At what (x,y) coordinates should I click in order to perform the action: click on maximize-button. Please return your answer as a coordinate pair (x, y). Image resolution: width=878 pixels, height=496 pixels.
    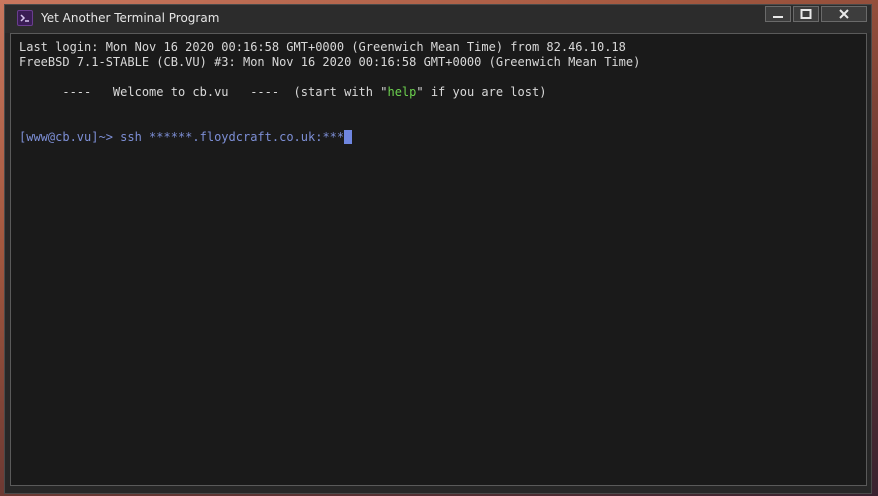
    Looking at the image, I should click on (806, 14).